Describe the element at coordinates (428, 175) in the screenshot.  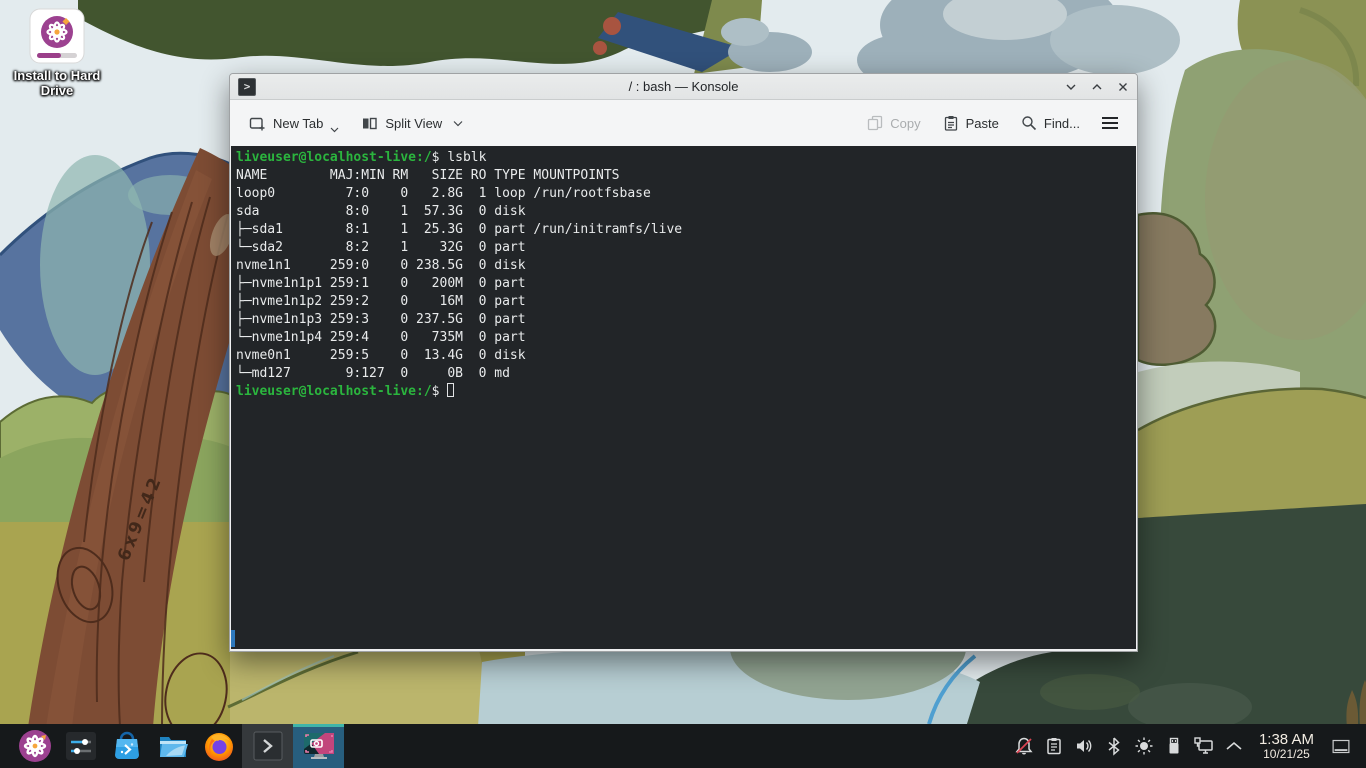
I see `terminal-line: NAME MAJ:MIN RM SIZE RO TYPE MOUNTPOINTS` at that location.